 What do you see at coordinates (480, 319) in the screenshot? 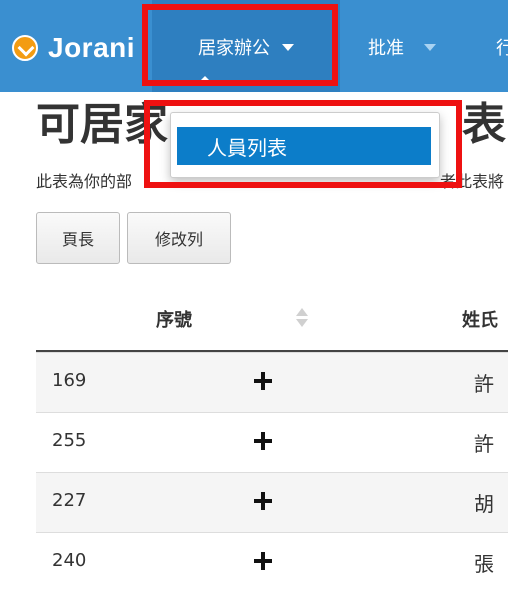
I see `column-header-lastname: 姓氏` at bounding box center [480, 319].